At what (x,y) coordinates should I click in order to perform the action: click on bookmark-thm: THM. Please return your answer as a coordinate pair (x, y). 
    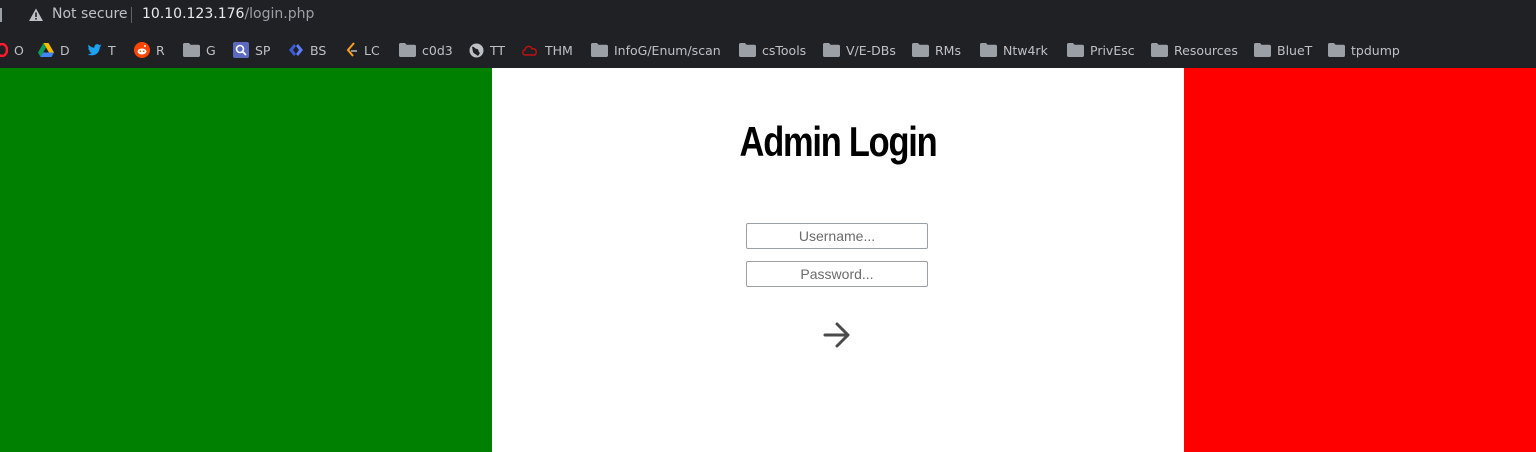
    Looking at the image, I should click on (547, 50).